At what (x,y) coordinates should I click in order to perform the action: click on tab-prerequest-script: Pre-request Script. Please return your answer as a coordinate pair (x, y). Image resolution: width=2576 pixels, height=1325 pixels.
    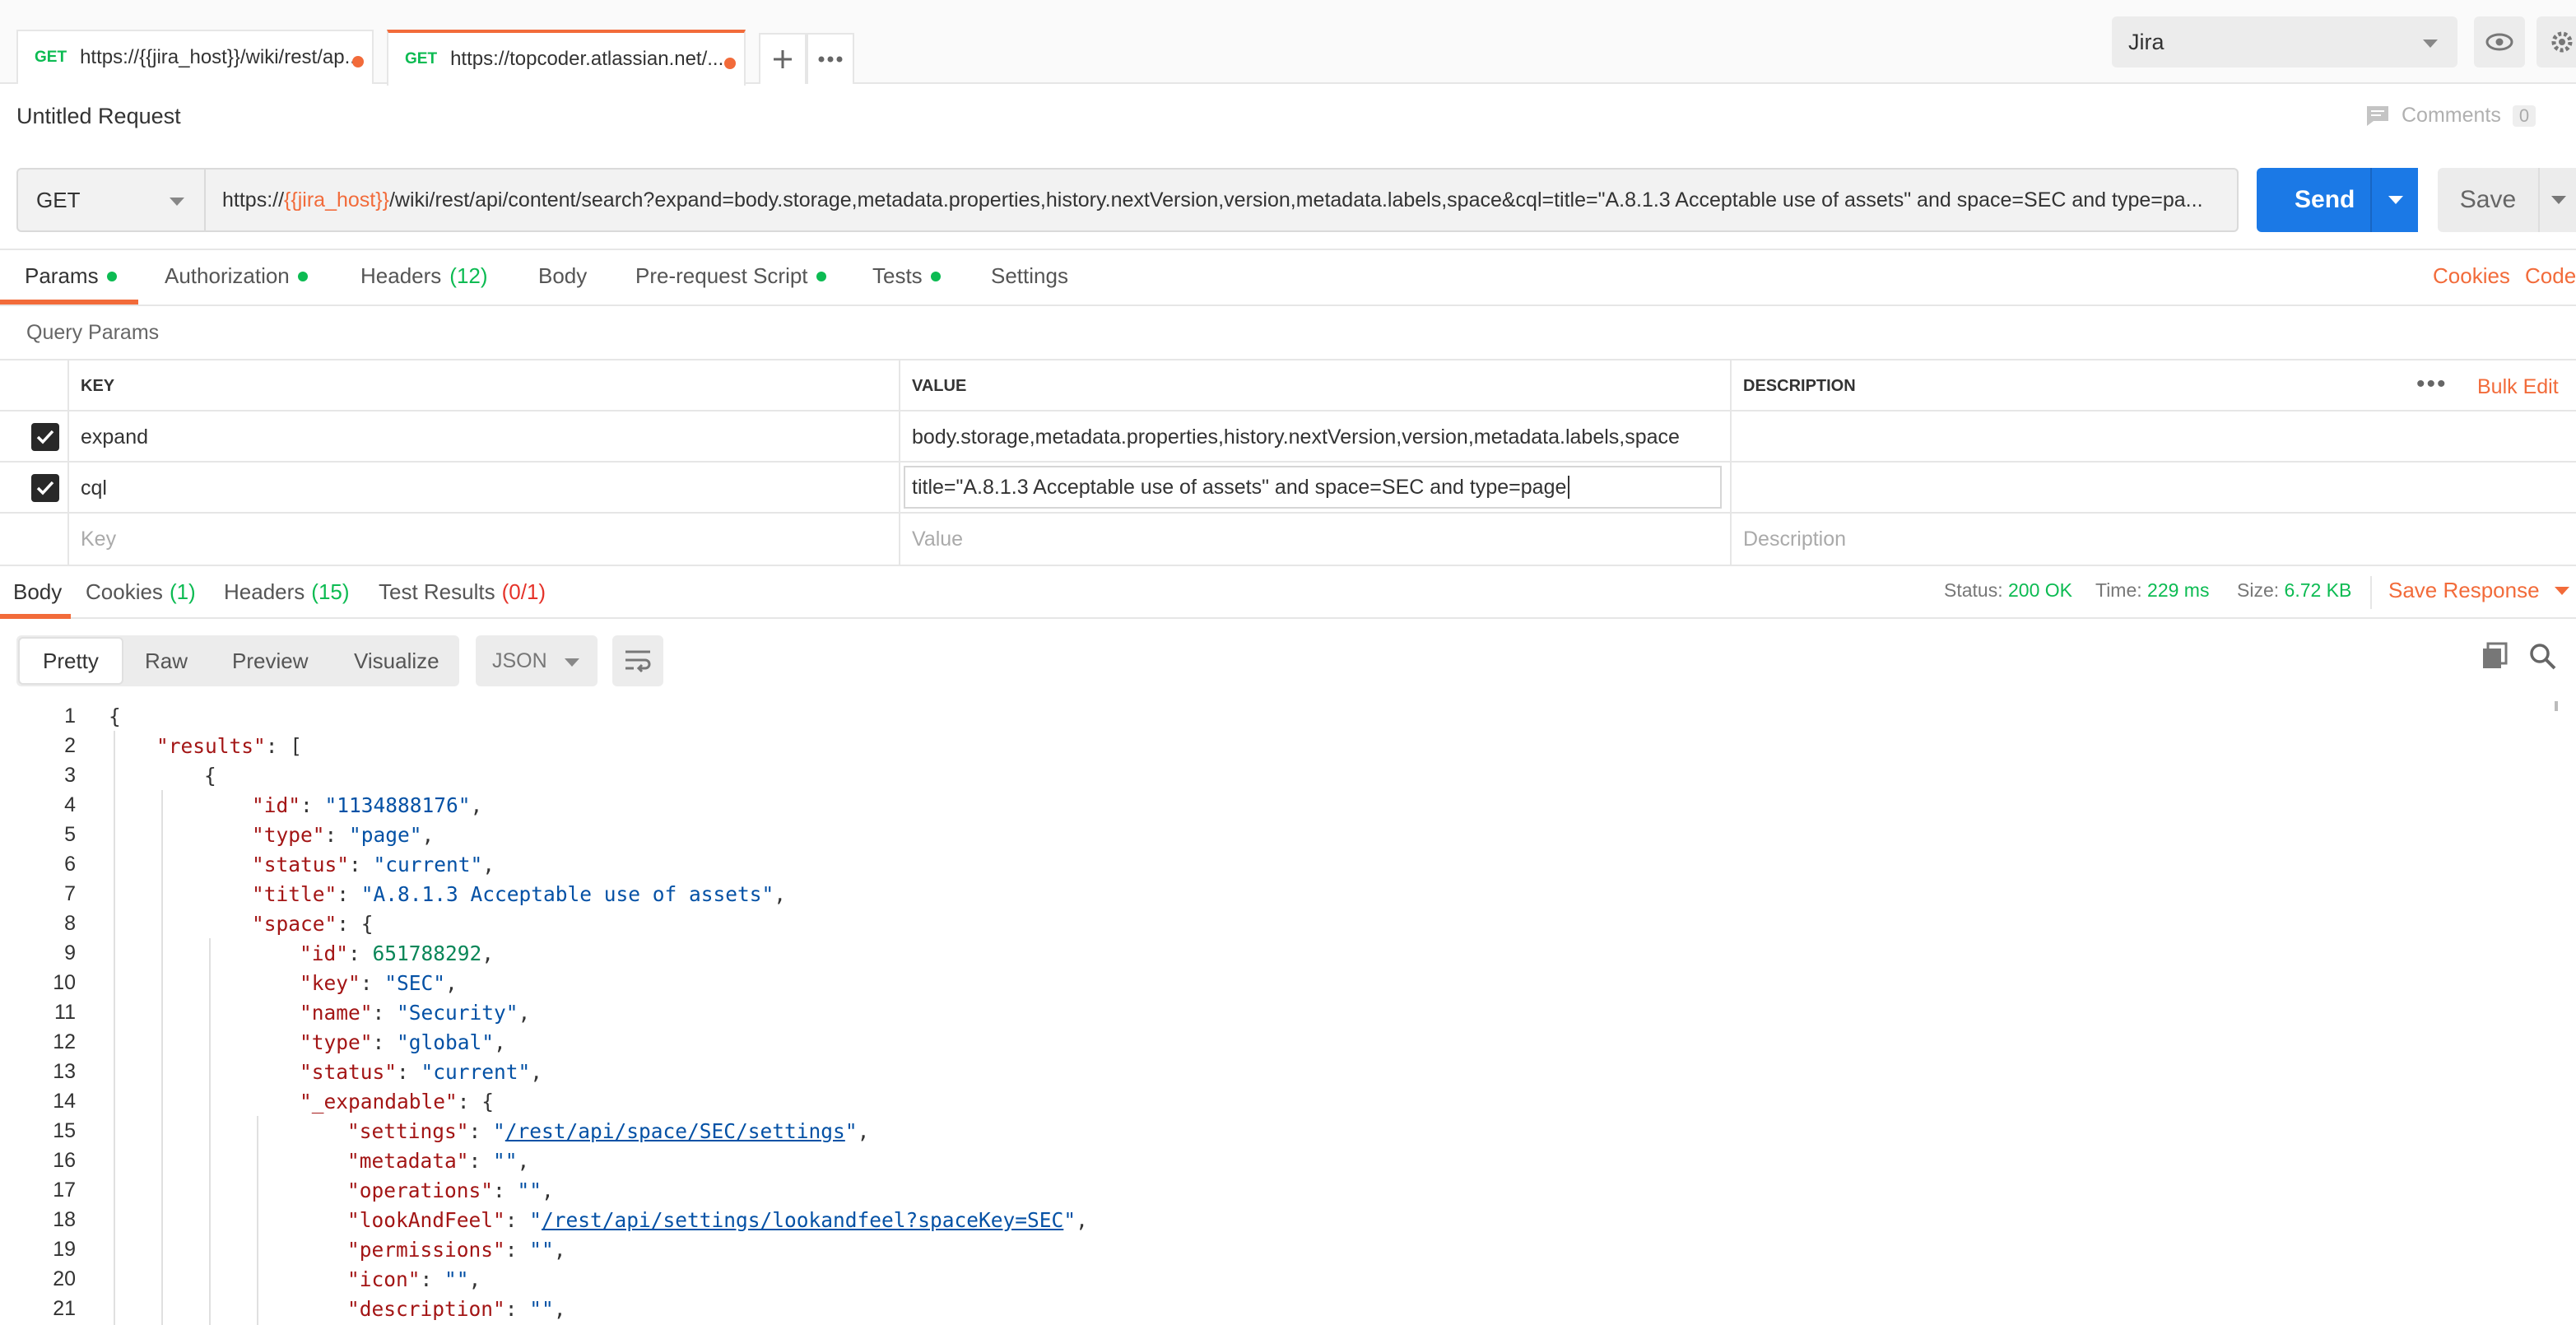
    Looking at the image, I should click on (730, 276).